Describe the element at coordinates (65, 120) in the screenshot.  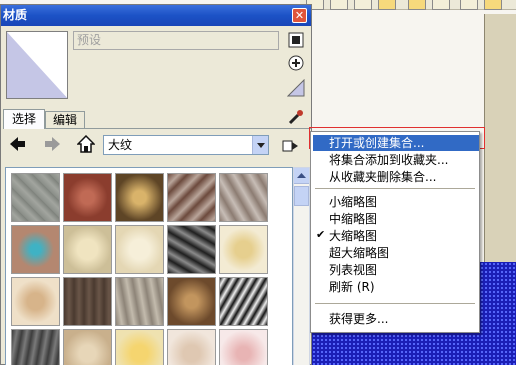
I see `tab-edit: 编辑` at that location.